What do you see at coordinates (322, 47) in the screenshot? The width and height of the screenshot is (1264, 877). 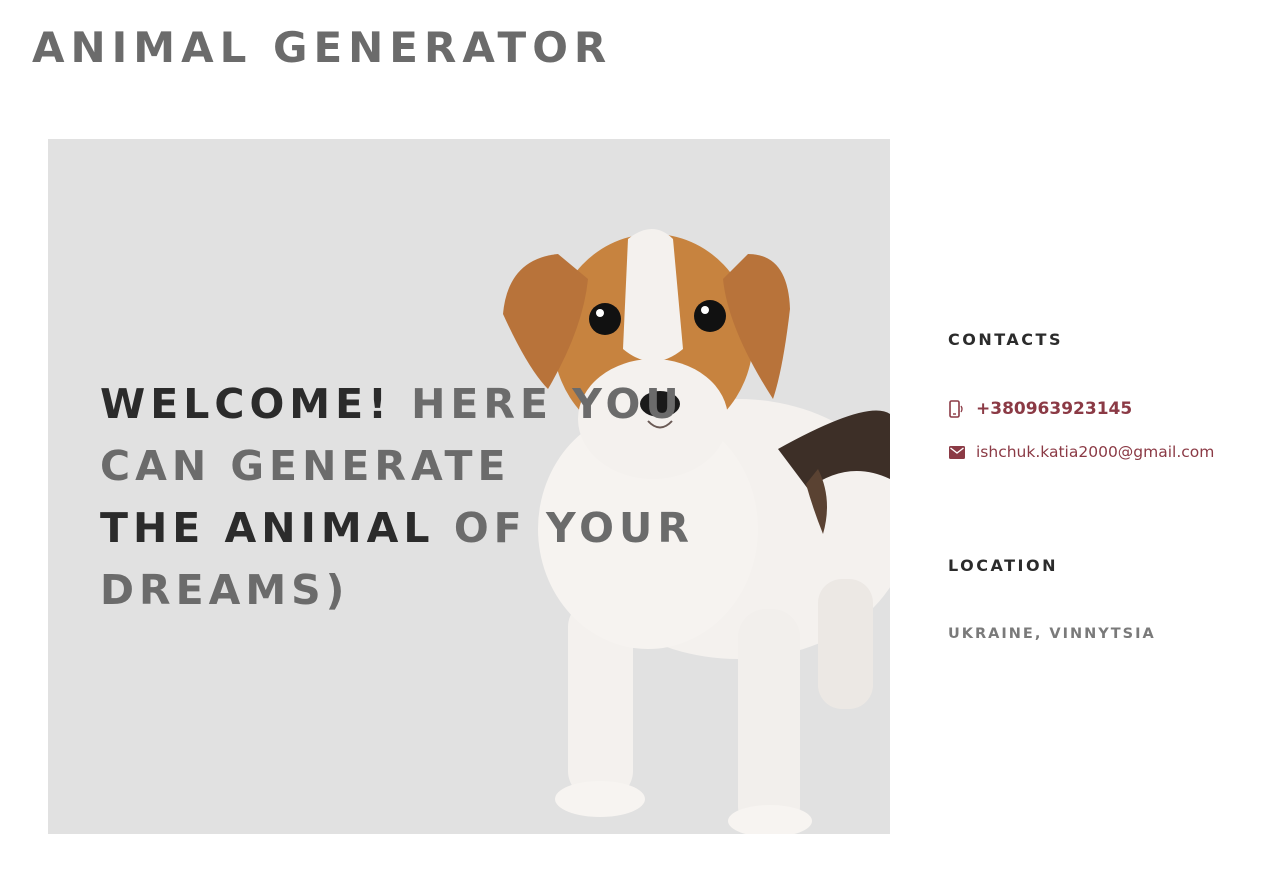 I see `site-title: ANIMAL GENERATOR` at bounding box center [322, 47].